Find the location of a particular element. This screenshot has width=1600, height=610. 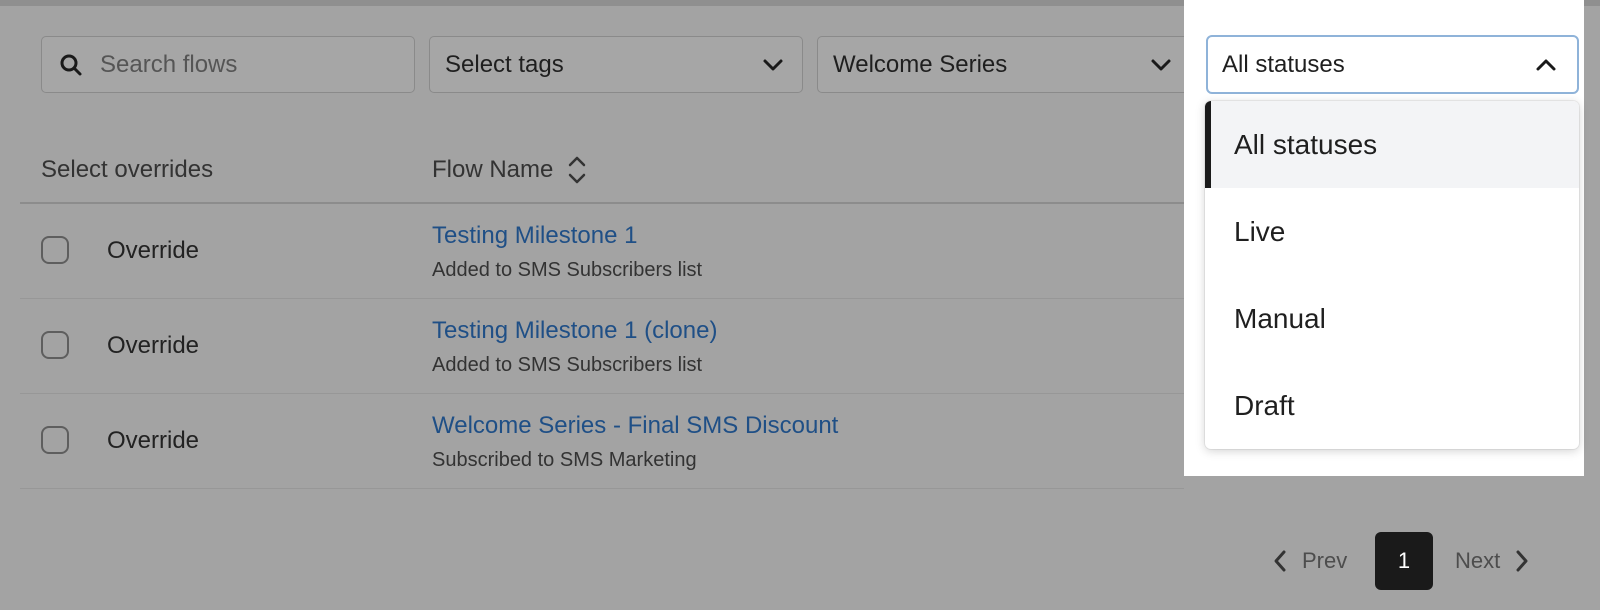

prev-label: Prev is located at coordinates (1325, 560).